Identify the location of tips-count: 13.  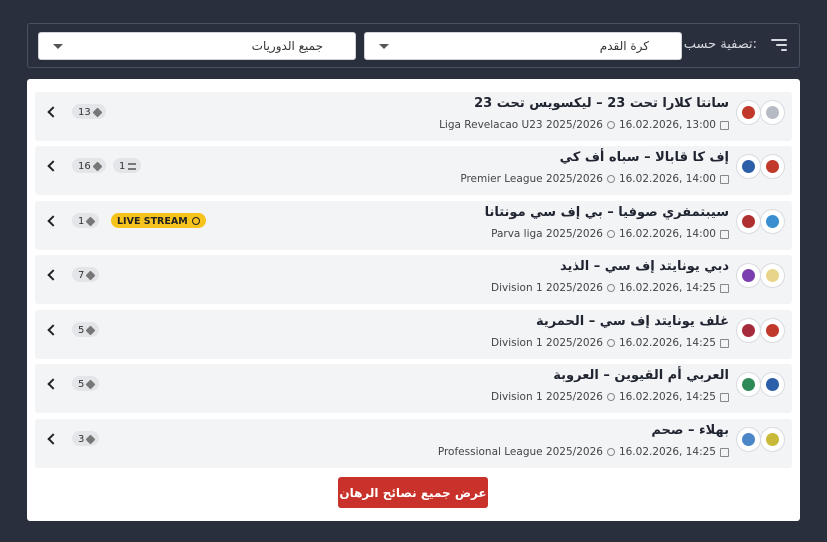
(84, 112).